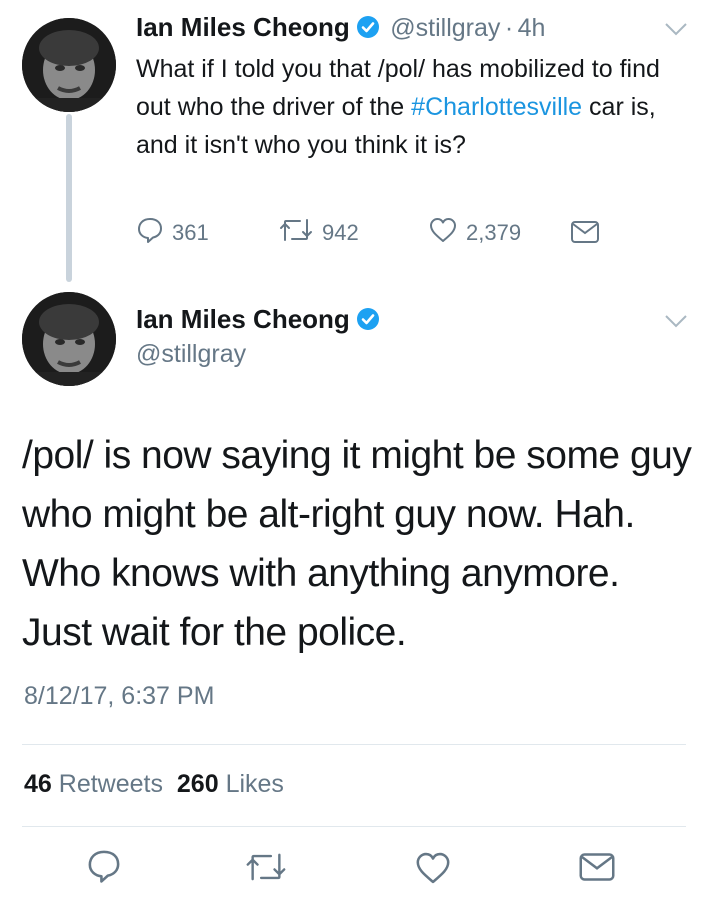 This screenshot has height=900, width=707. Describe the element at coordinates (494, 232) in the screenshot. I see `like-count: 2,379` at that location.